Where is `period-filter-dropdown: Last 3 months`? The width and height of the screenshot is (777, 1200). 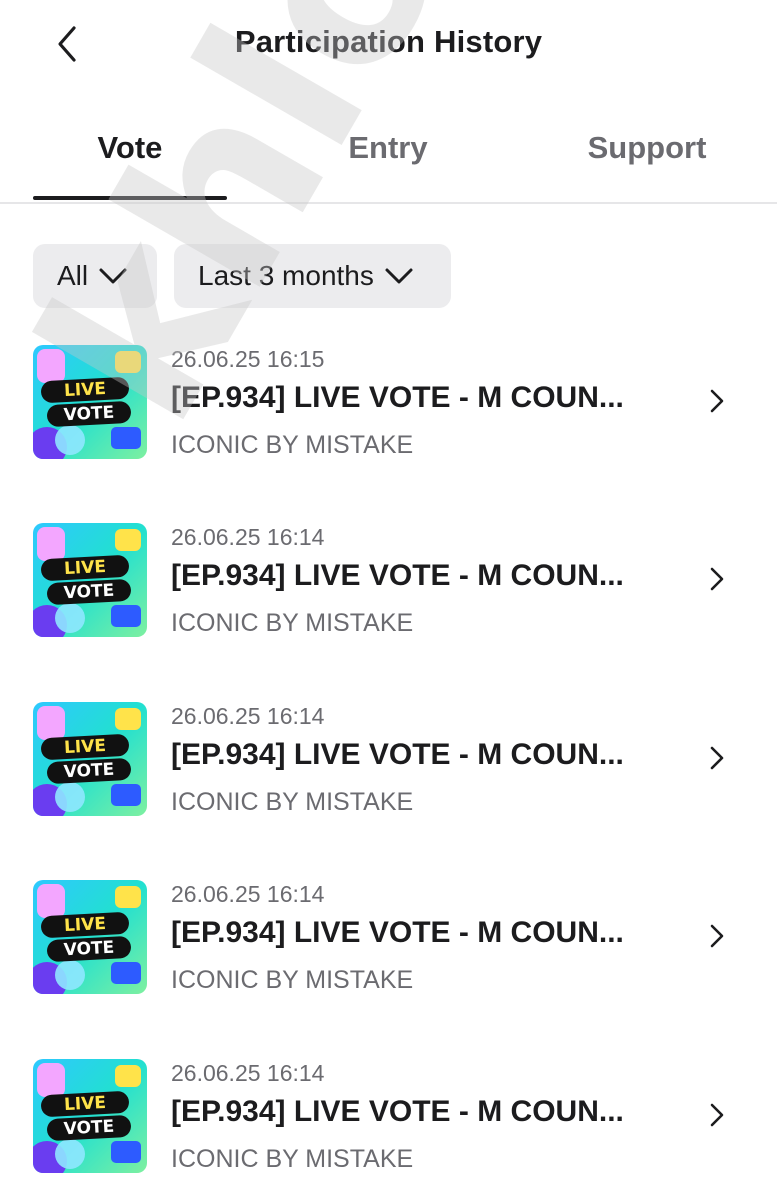
period-filter-dropdown: Last 3 months is located at coordinates (312, 276).